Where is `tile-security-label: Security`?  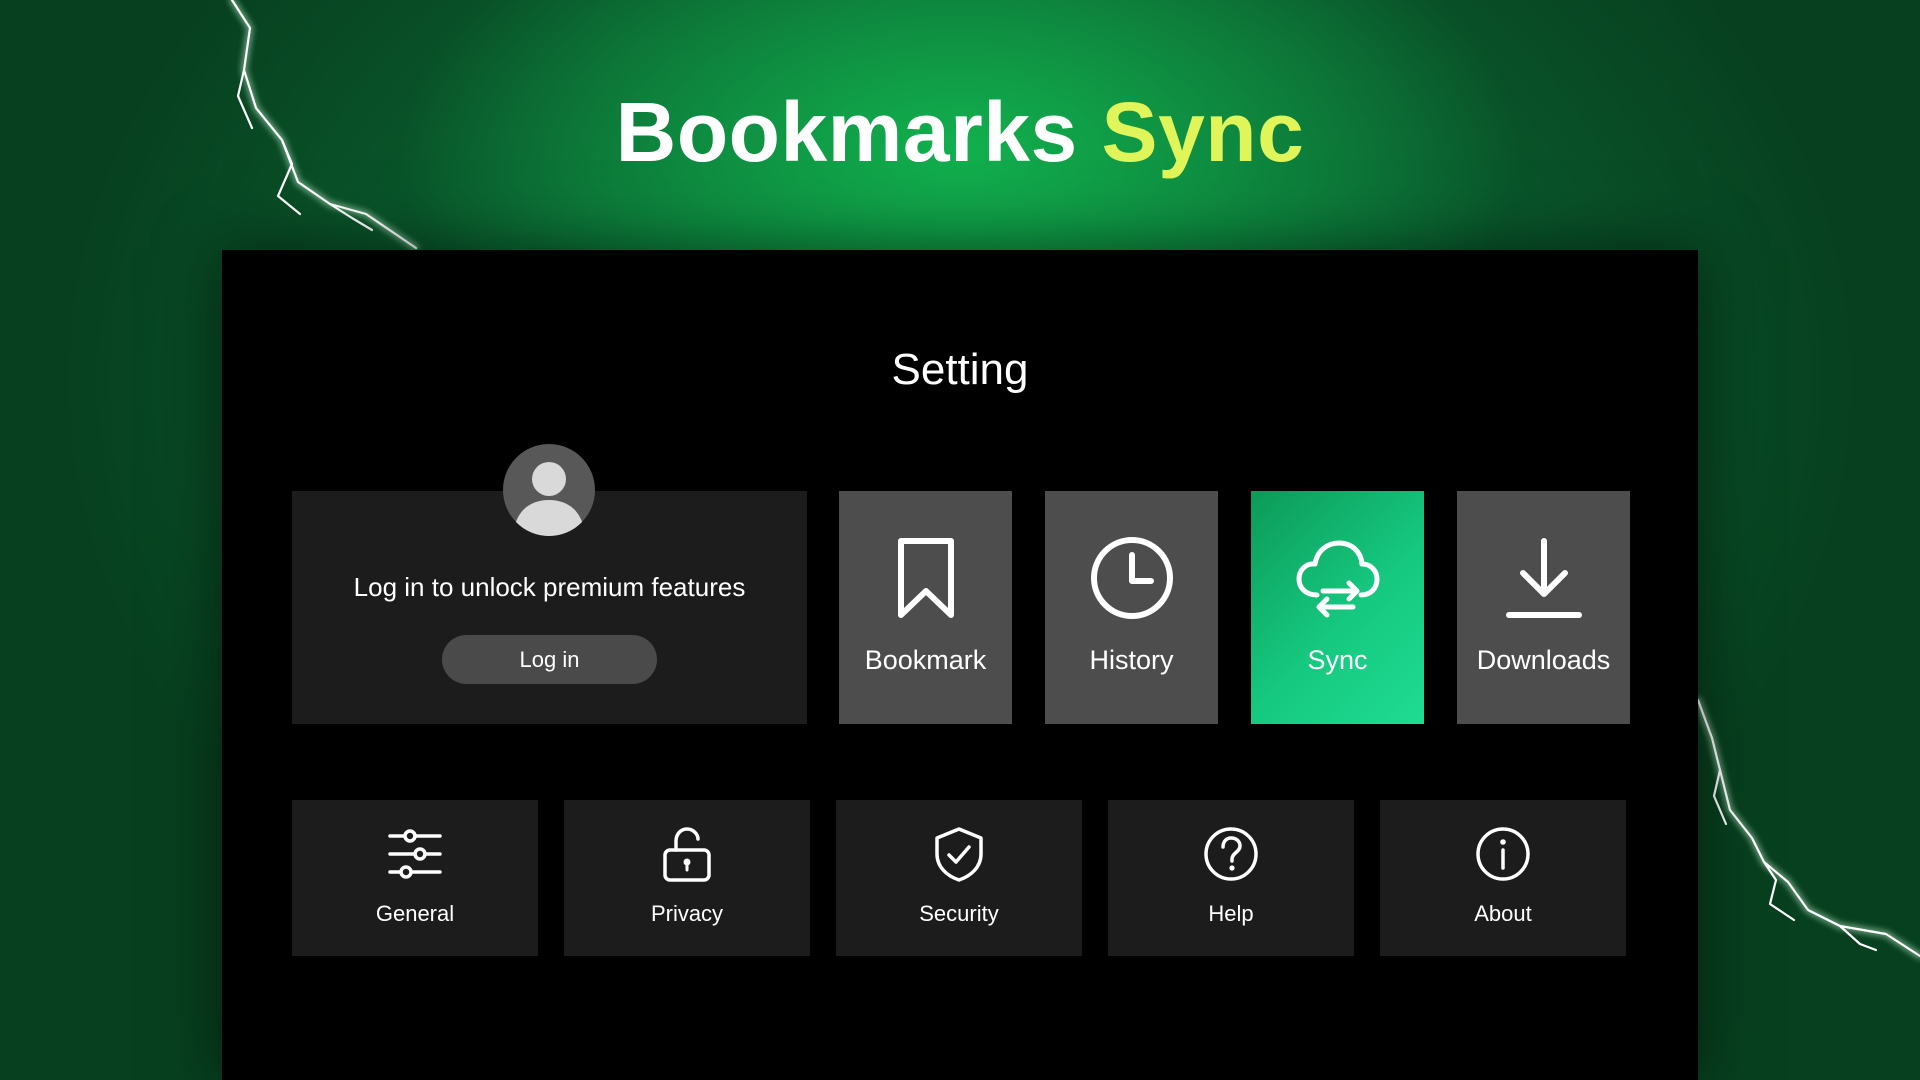 tile-security-label: Security is located at coordinates (959, 913).